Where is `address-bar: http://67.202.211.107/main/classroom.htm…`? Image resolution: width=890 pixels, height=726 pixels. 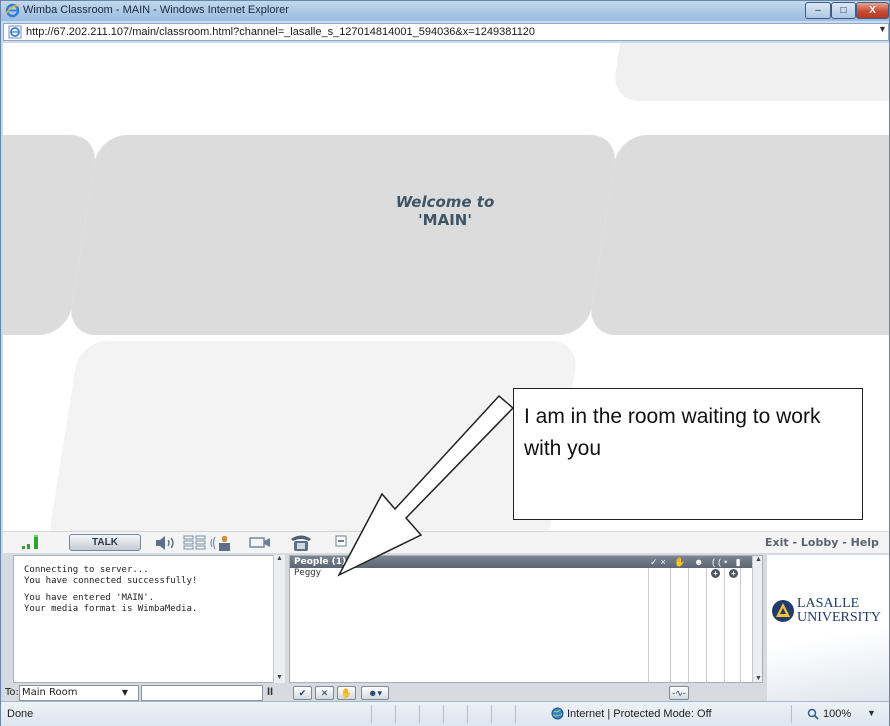 address-bar: http://67.202.211.107/main/classroom.htm… is located at coordinates (446, 32).